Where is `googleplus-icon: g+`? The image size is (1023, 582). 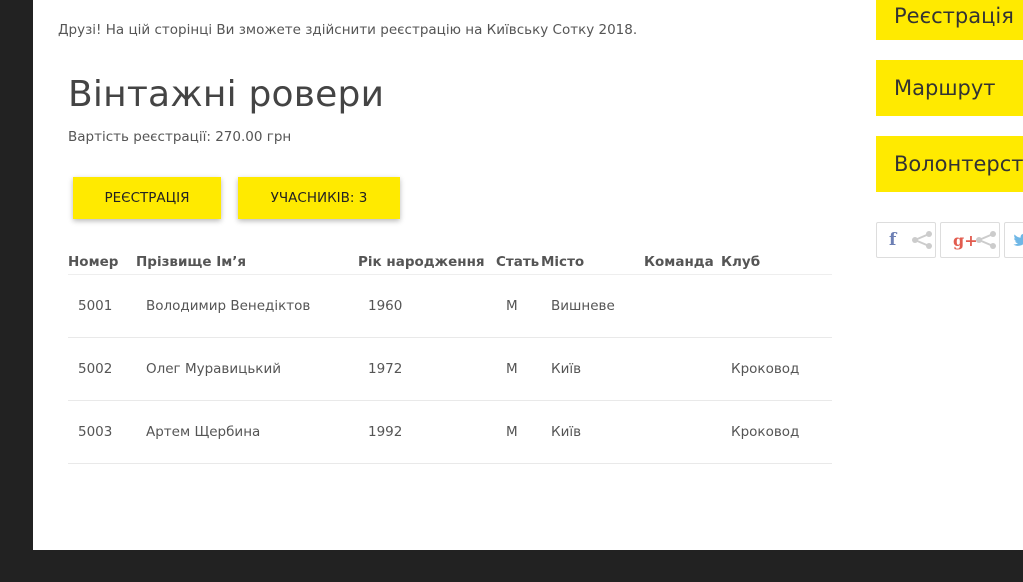
googleplus-icon: g+ is located at coordinates (965, 240).